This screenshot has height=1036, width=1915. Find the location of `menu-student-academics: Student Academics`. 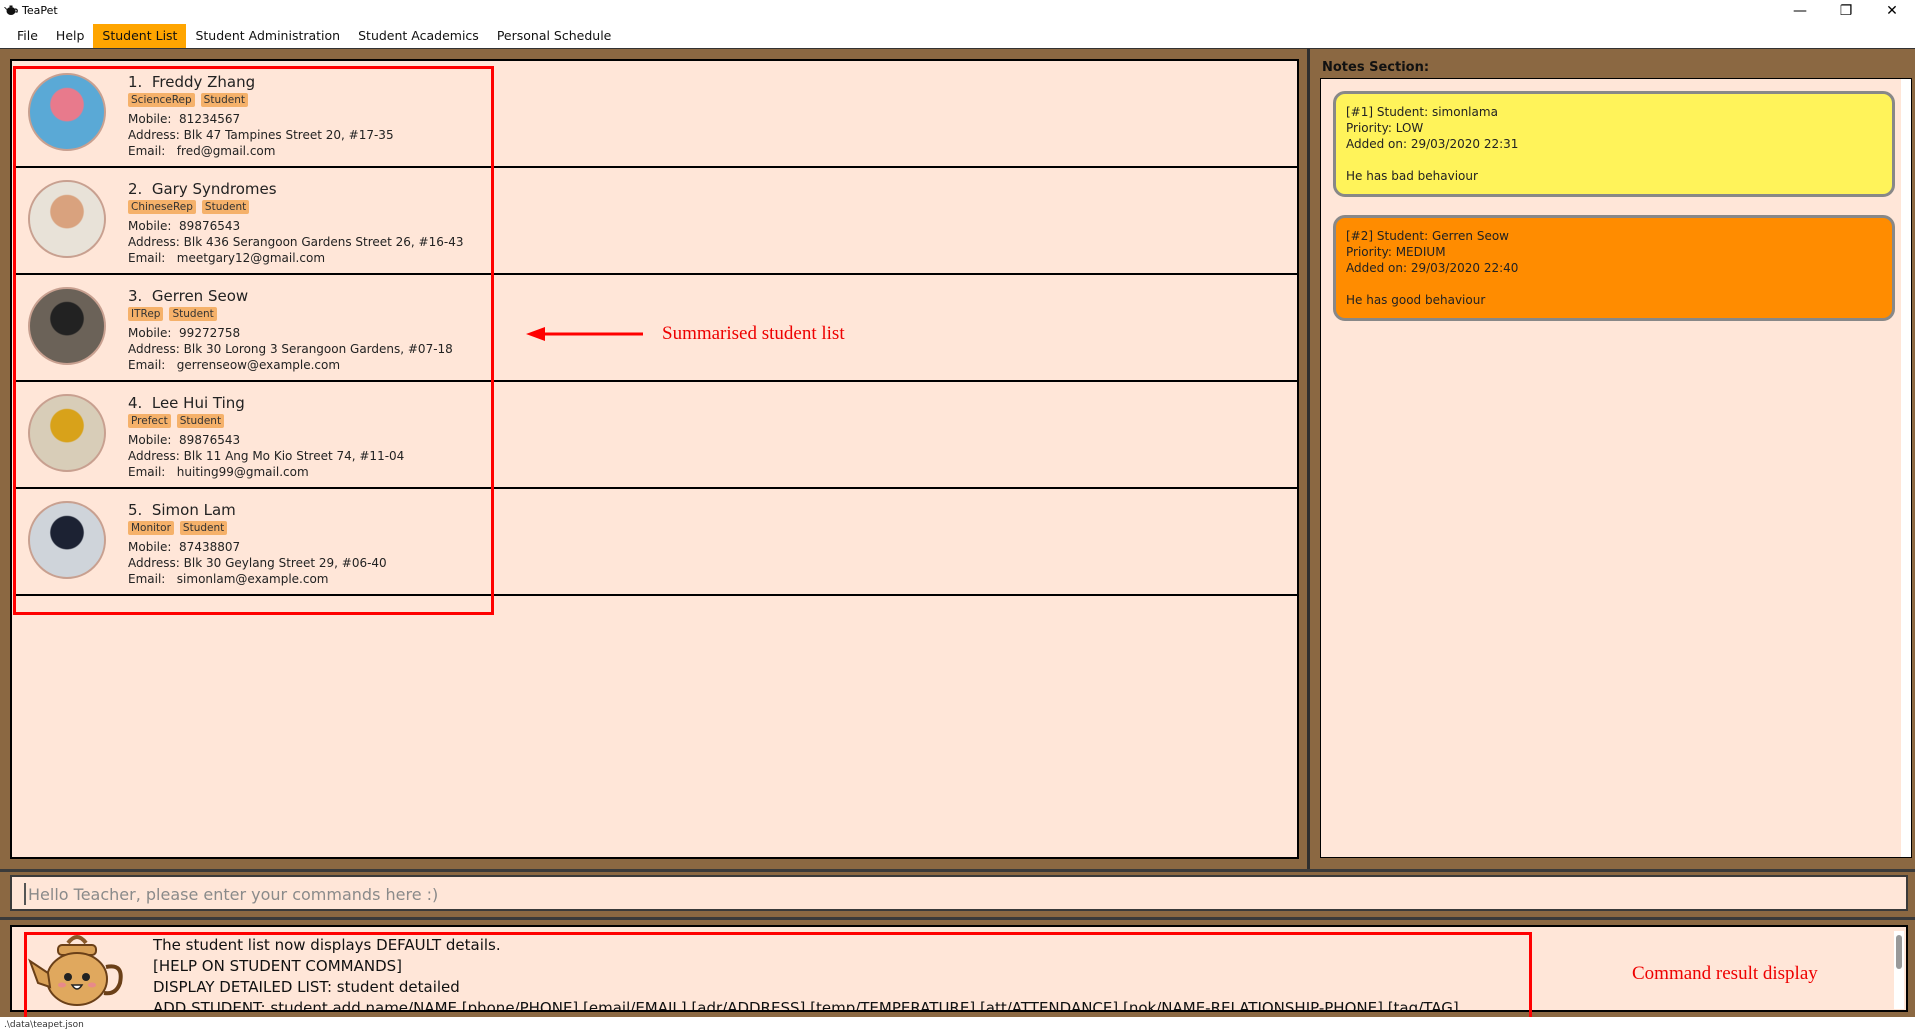

menu-student-academics: Student Academics is located at coordinates (418, 36).